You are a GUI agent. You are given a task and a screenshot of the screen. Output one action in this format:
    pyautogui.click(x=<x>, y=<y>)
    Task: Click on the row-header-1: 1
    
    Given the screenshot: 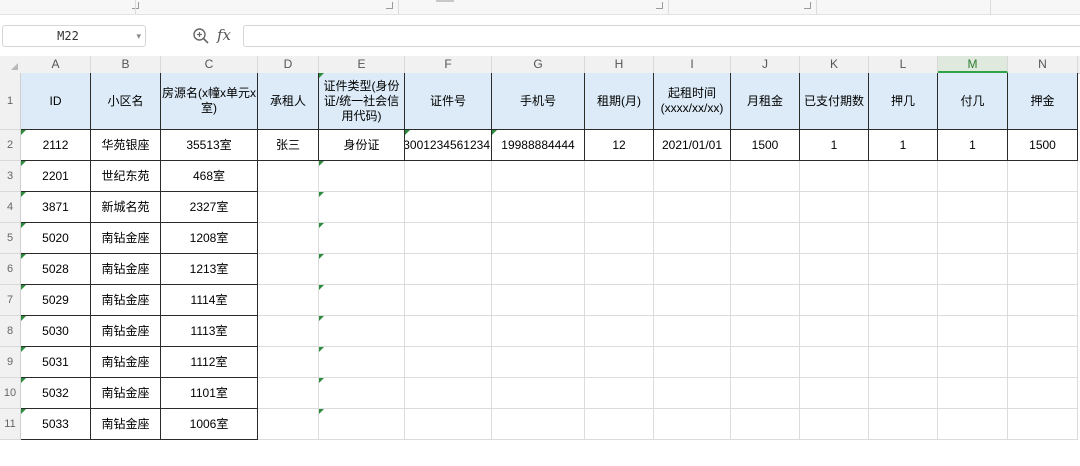 What is the action you would take?
    pyautogui.click(x=10, y=101)
    